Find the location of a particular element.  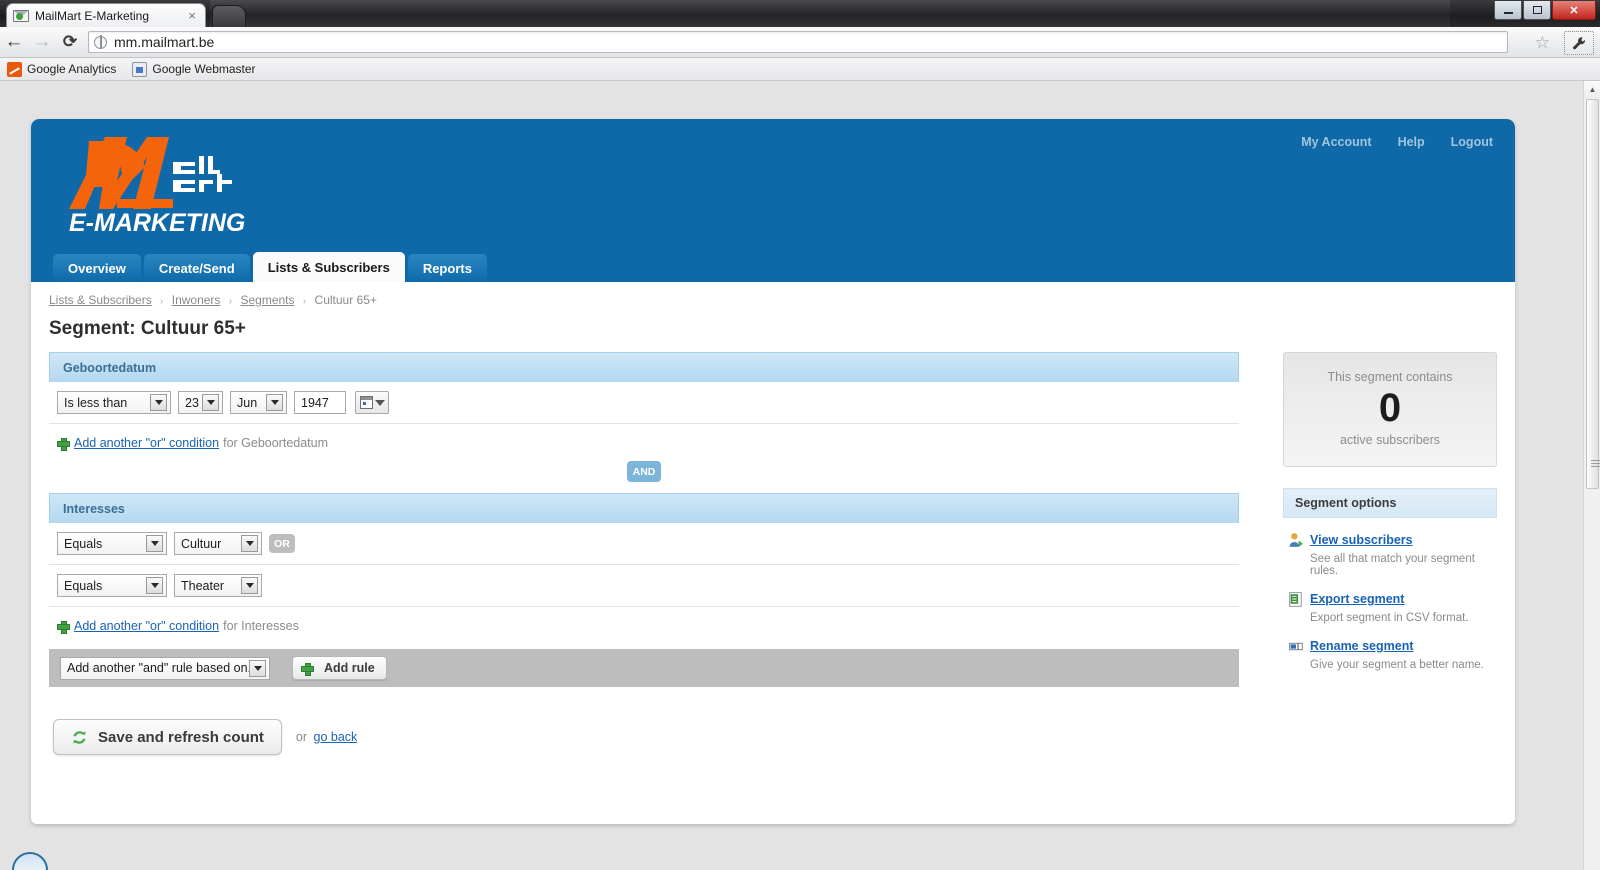

globe-icon is located at coordinates (100, 42).